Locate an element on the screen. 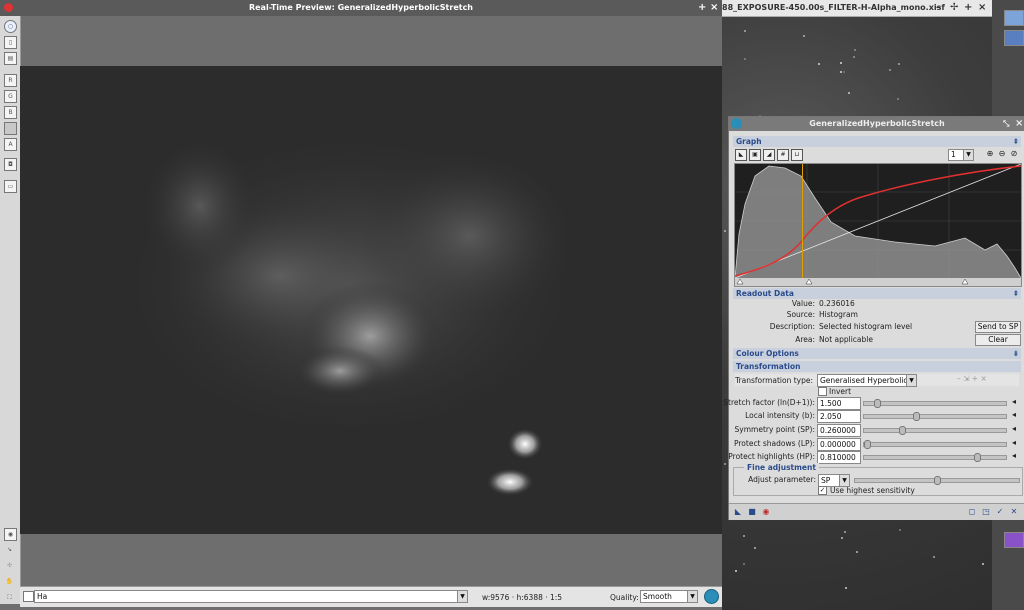 The image size is (1024, 610). view-rgb-icon: ▯ is located at coordinates (10, 42).